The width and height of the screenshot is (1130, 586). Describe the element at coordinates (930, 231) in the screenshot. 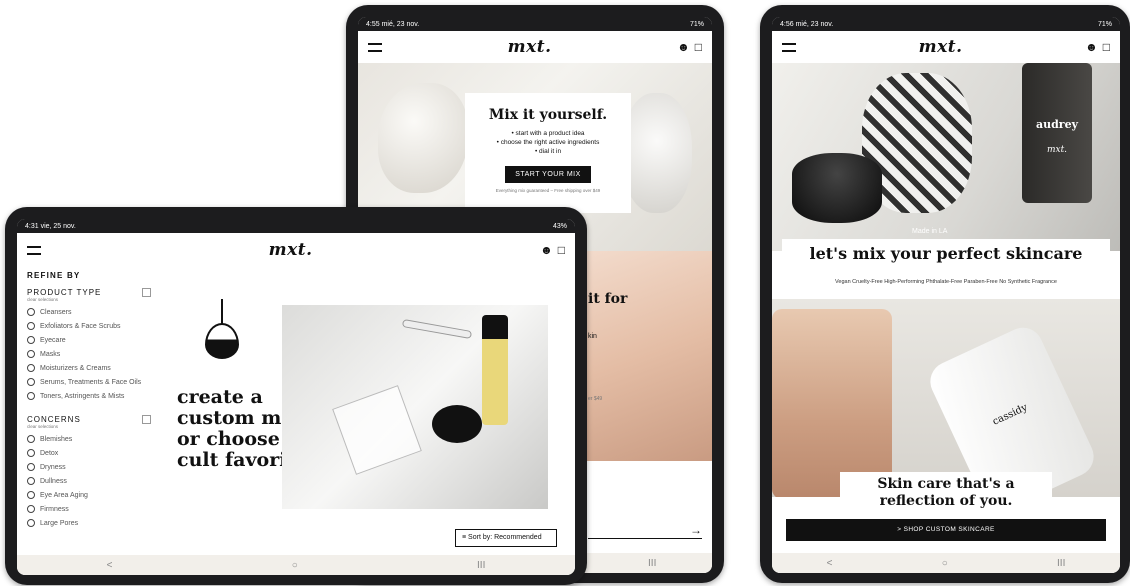

I see `made-in-la-label: Made in LA` at that location.